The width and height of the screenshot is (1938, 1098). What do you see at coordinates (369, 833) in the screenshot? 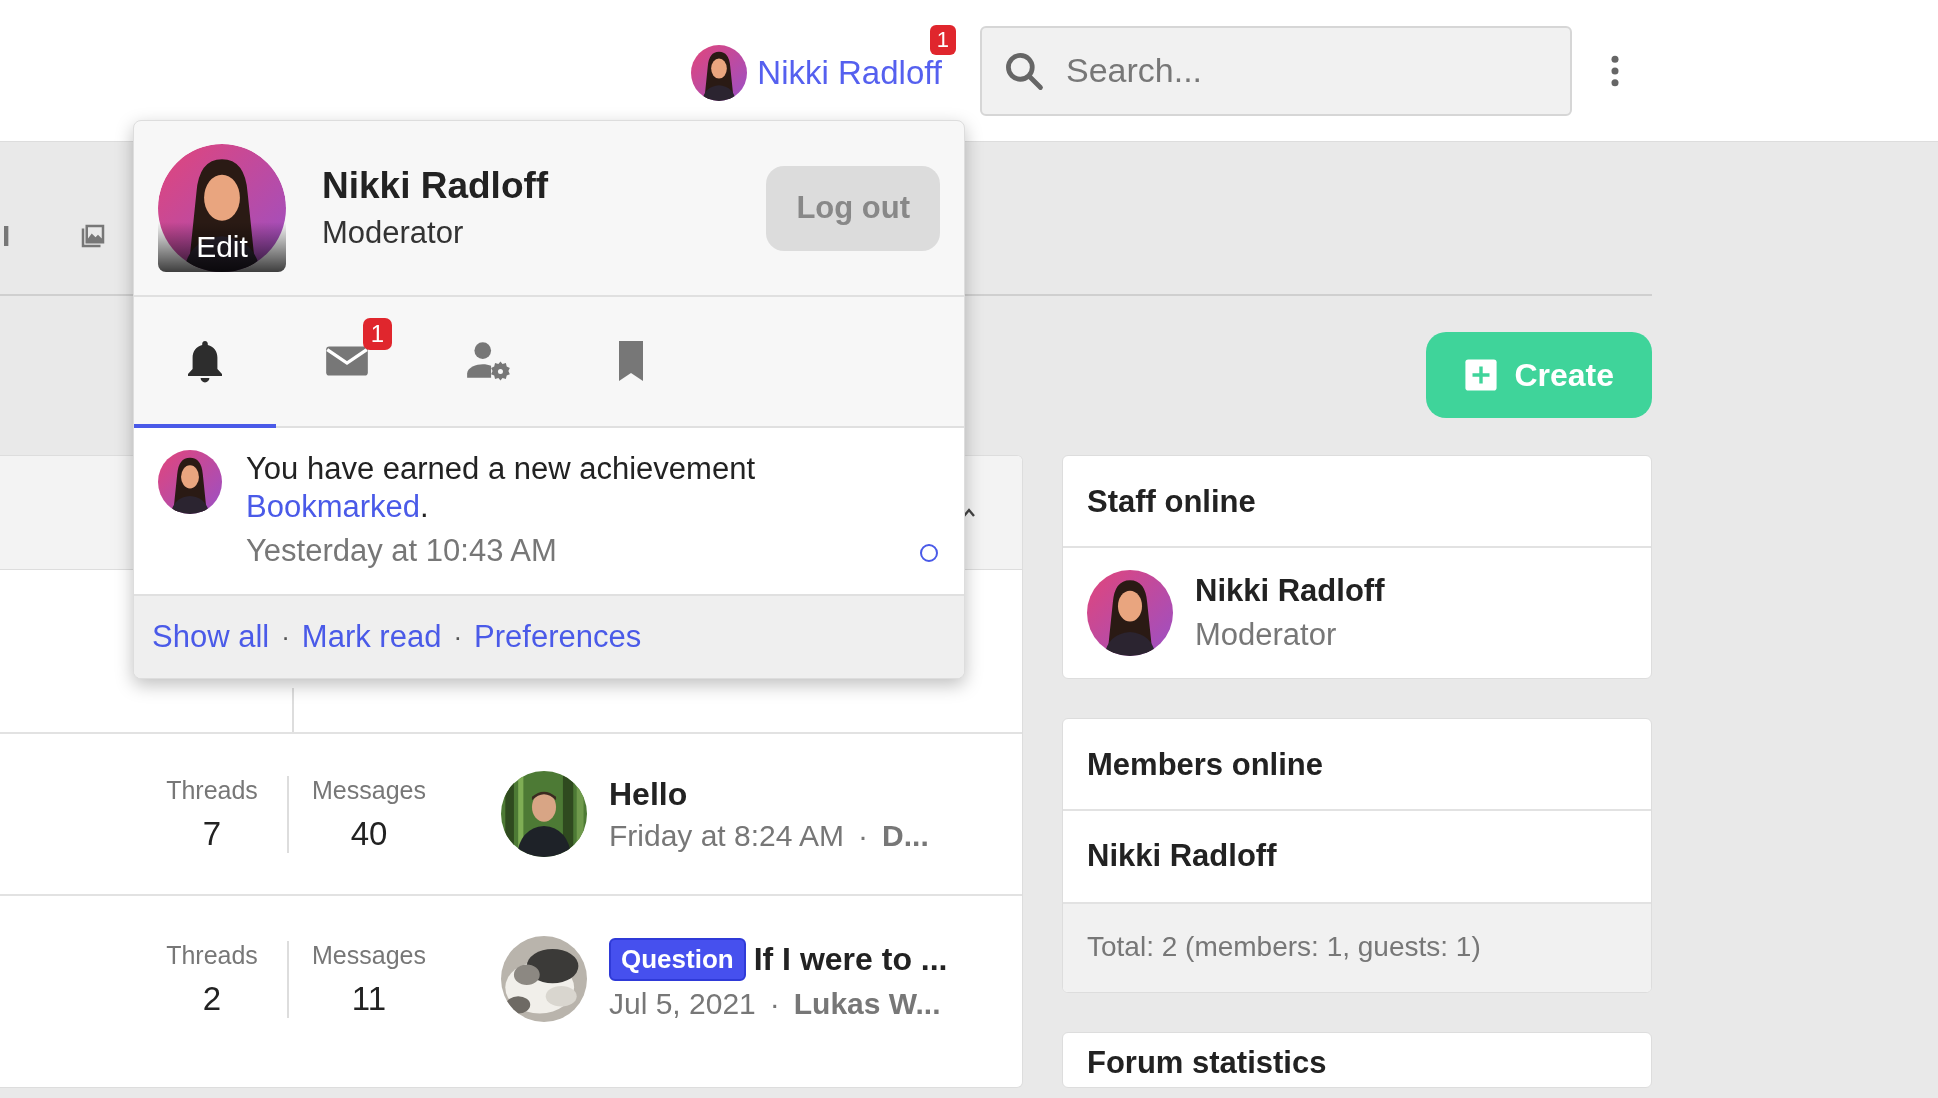
I see `stat-value: 40` at bounding box center [369, 833].